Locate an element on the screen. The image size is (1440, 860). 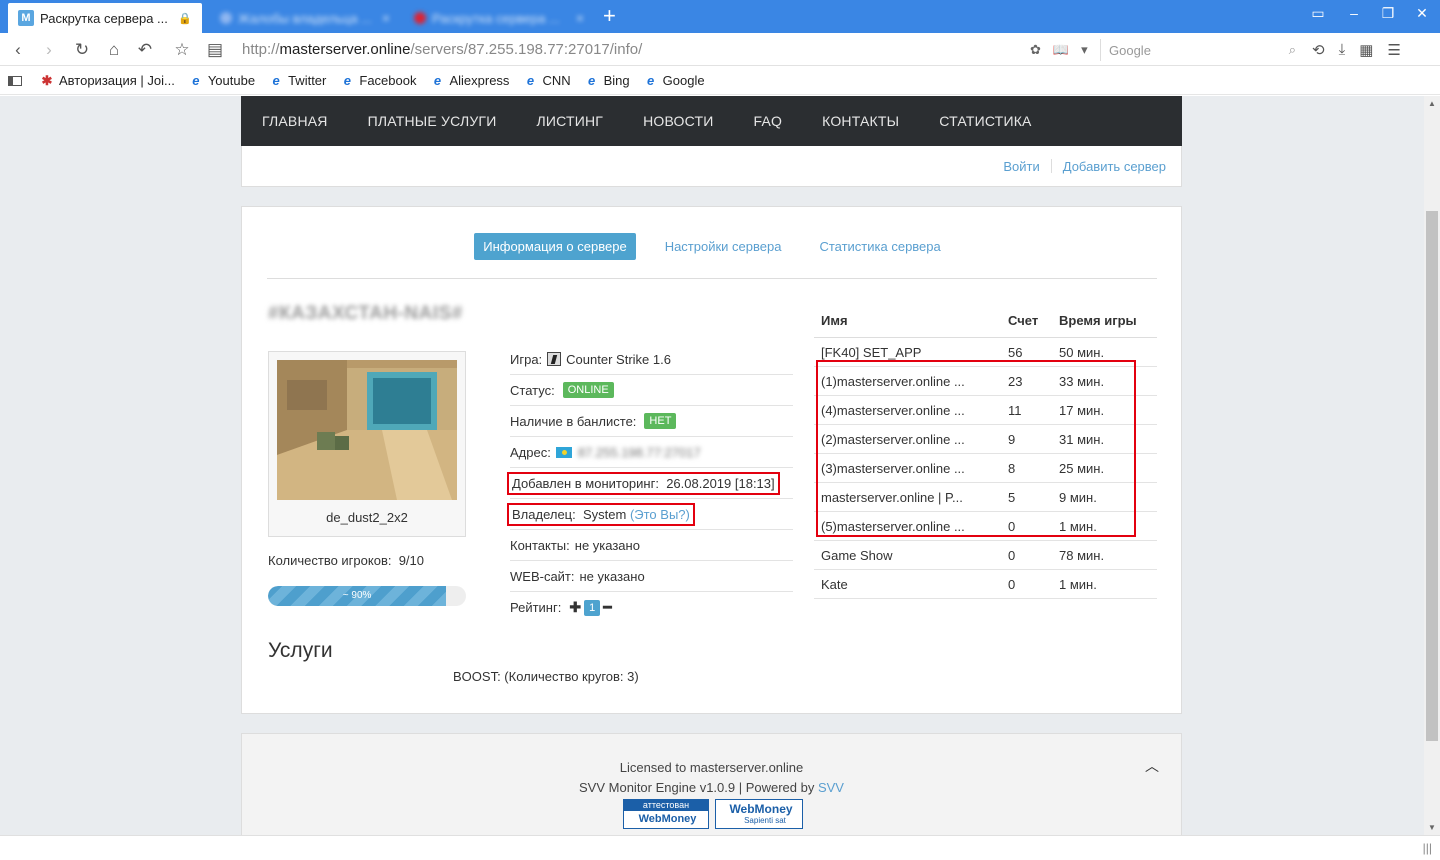
info-row-status: Статус: ONLINE is located at coordinates (651, 390).